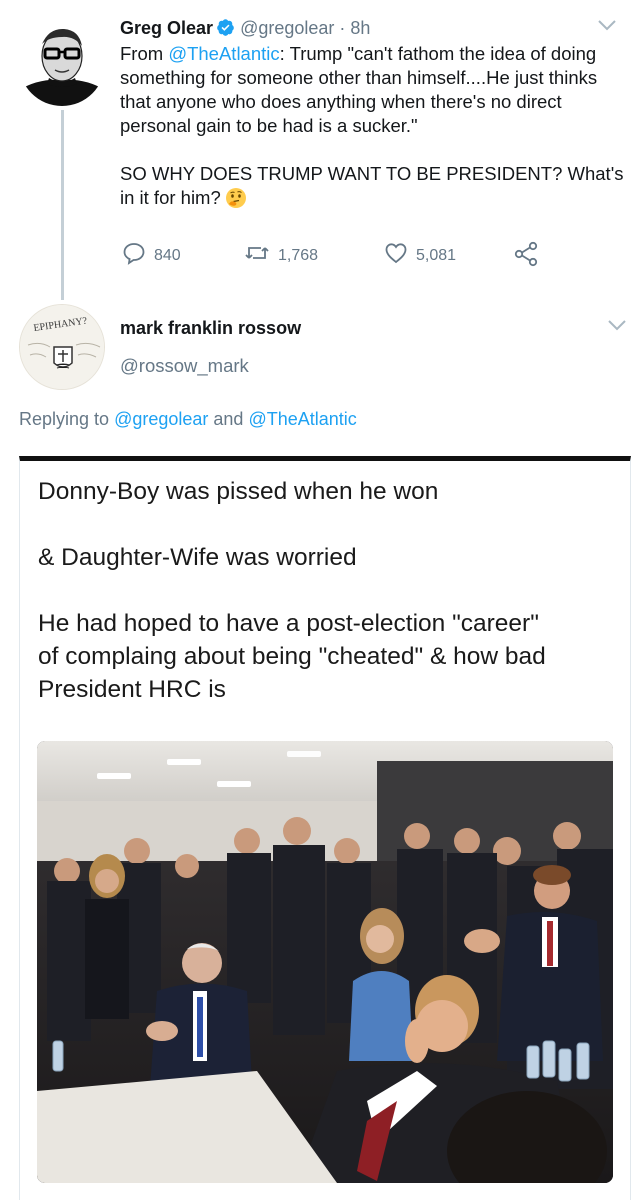  I want to click on thinking-face-icon, so click(236, 201).